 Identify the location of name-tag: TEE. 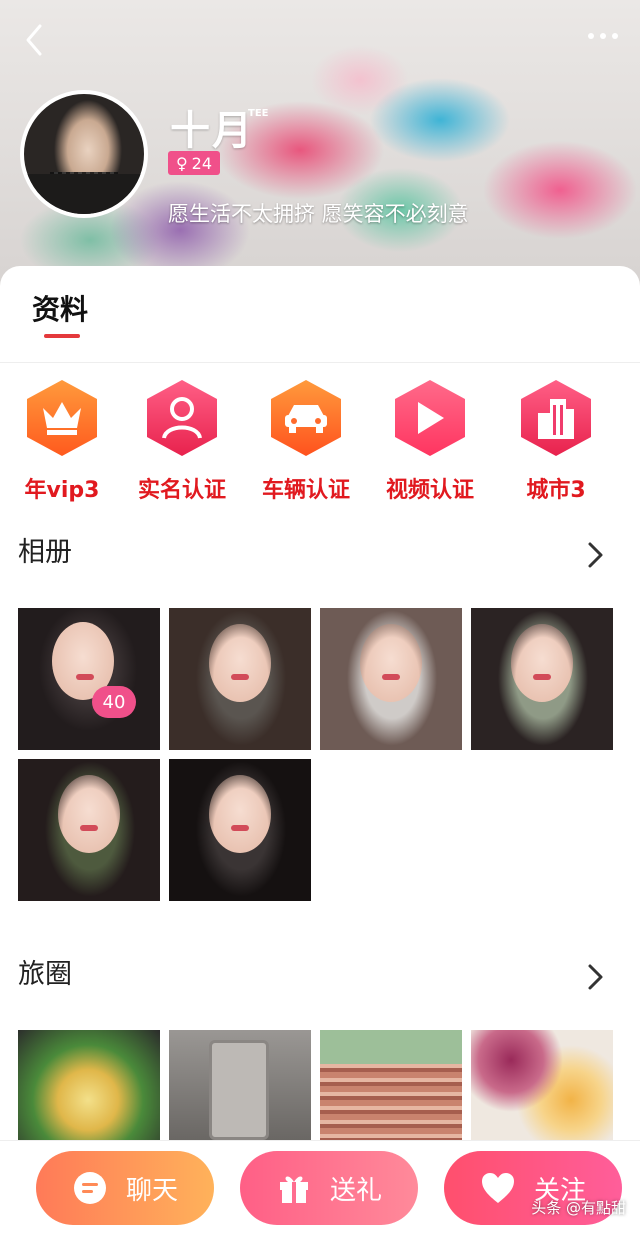
(258, 113).